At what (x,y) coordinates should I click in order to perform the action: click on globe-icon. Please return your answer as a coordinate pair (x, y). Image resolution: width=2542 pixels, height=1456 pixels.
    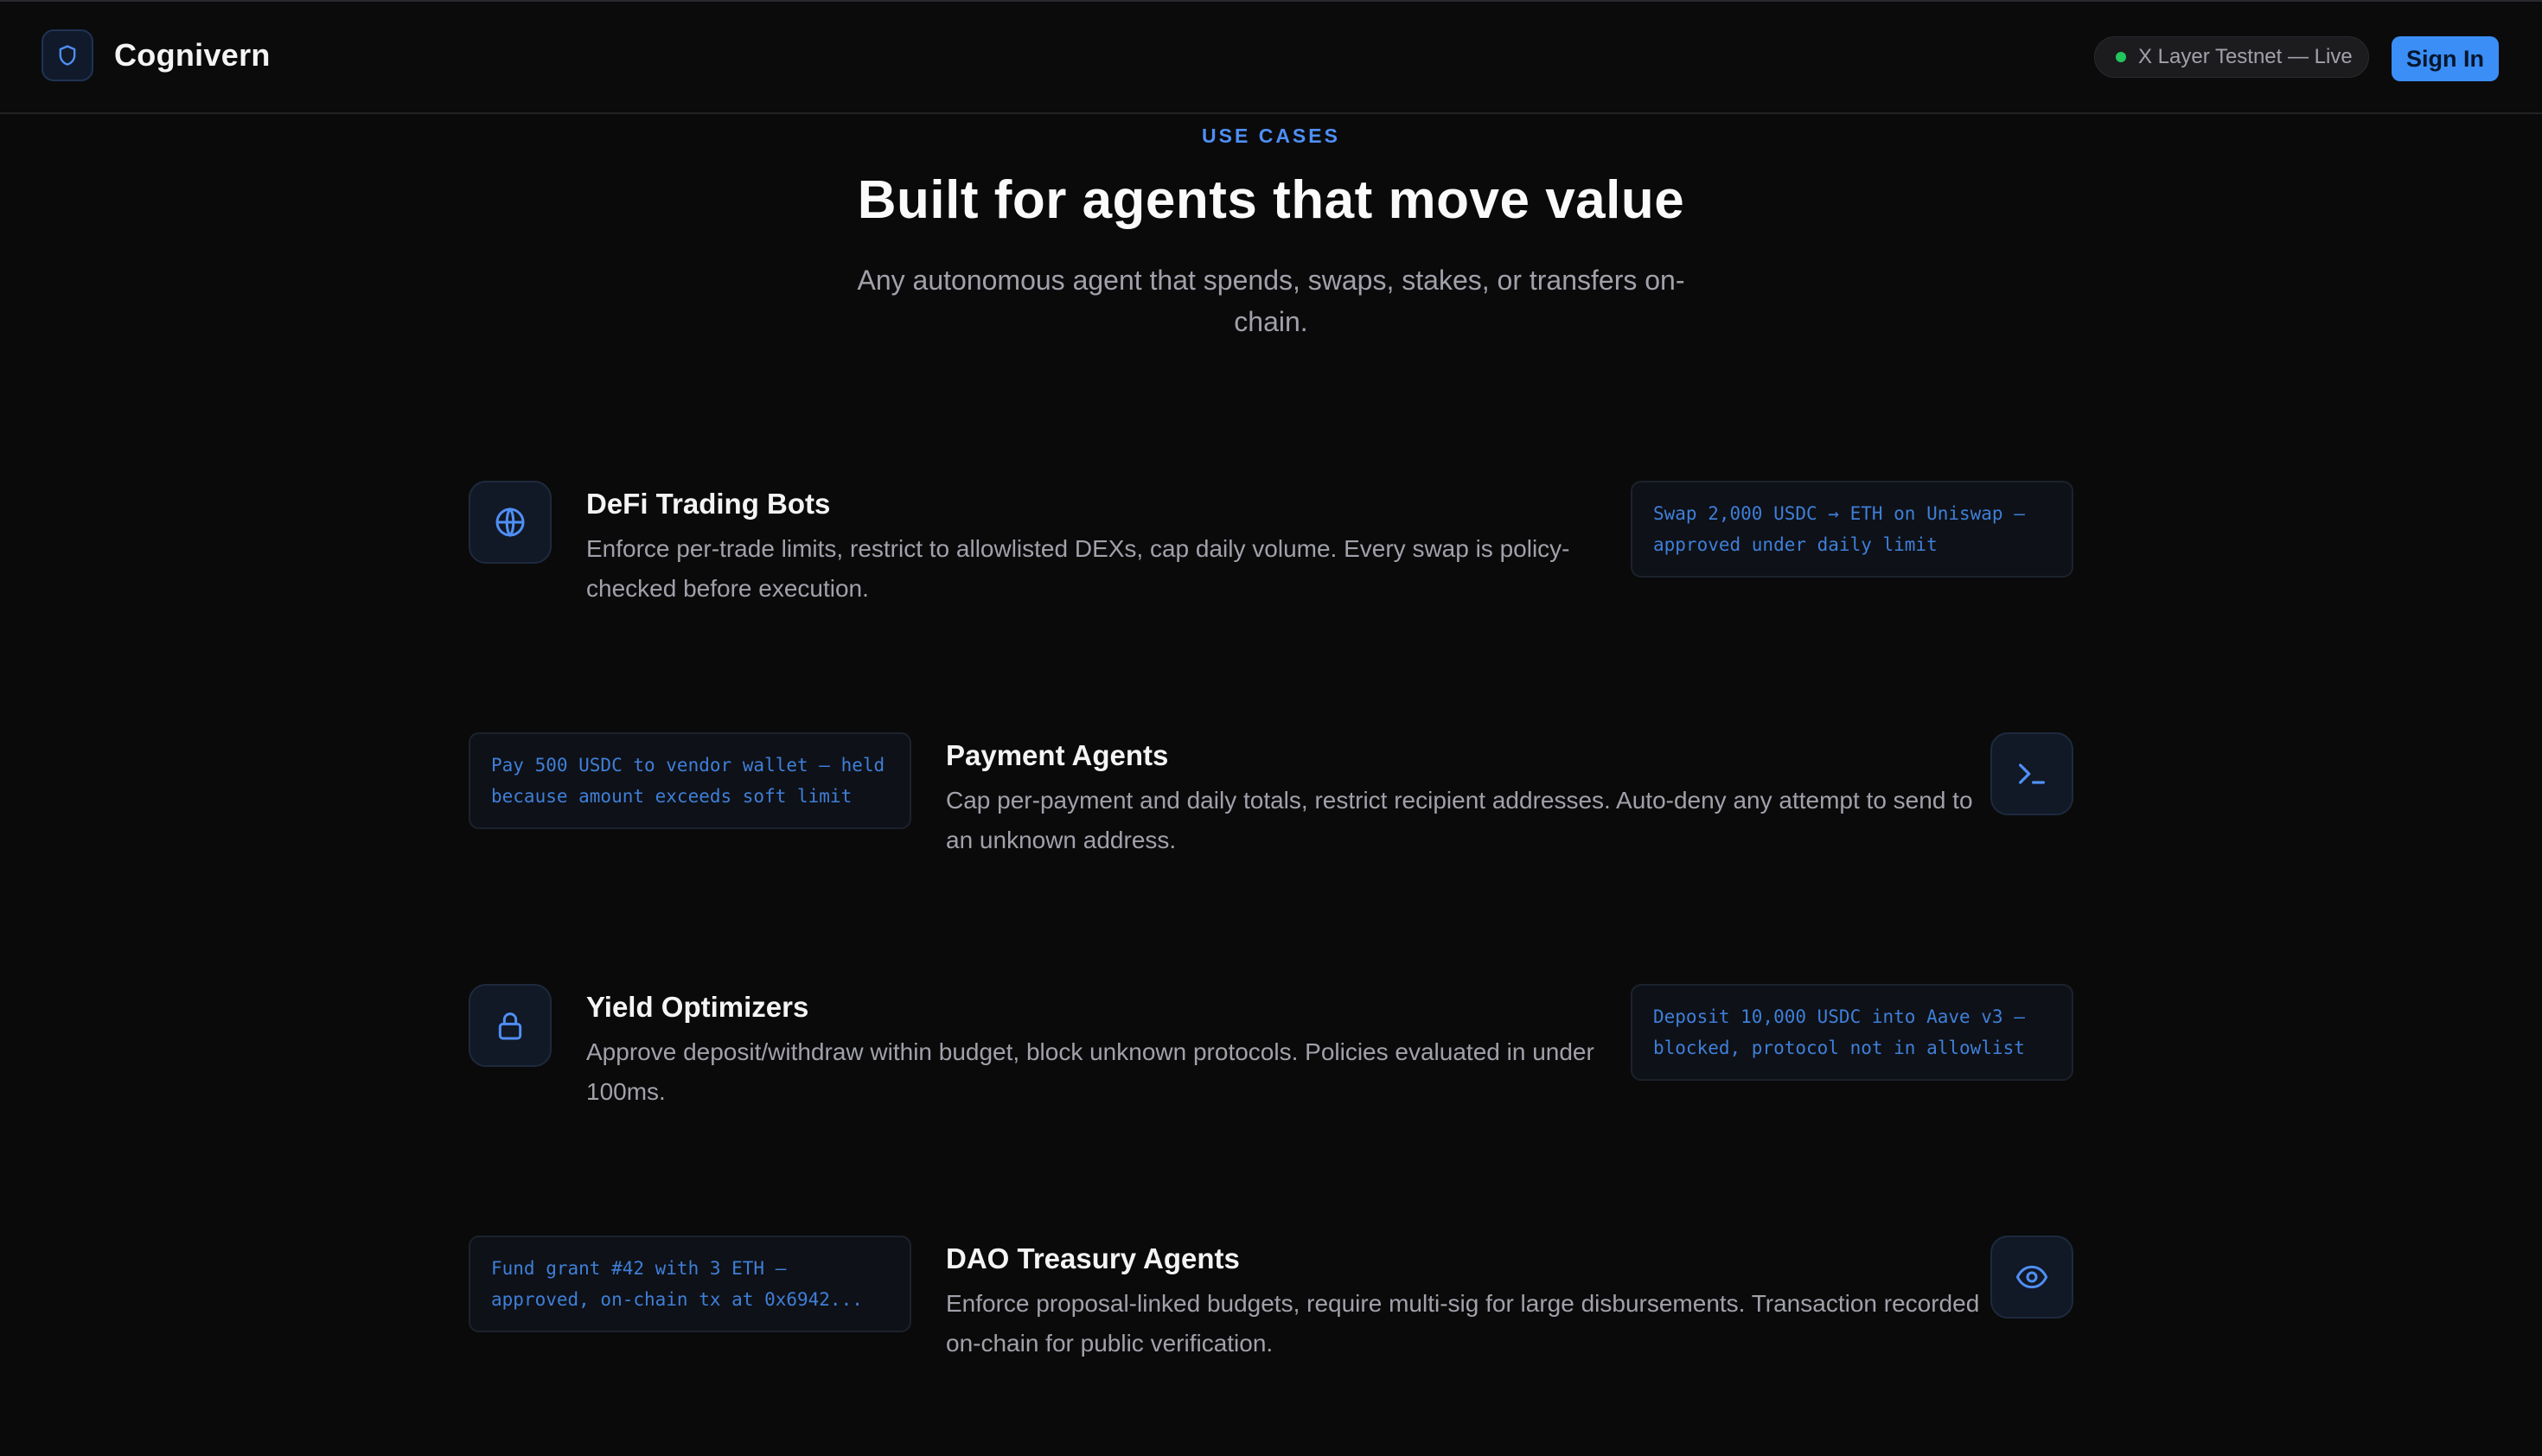
    Looking at the image, I should click on (510, 522).